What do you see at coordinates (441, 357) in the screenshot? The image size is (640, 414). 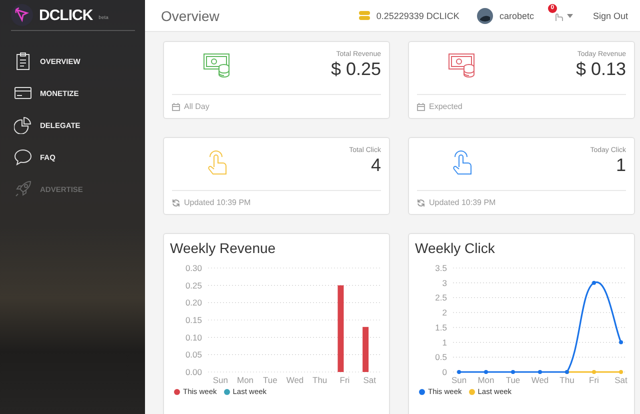 I see `y-axis-label: 0.5` at bounding box center [441, 357].